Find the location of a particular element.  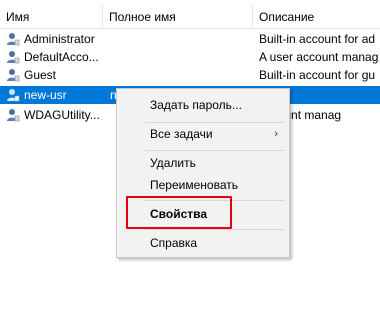

menu-item-all-tasks: Все задачи › is located at coordinates (203, 134).